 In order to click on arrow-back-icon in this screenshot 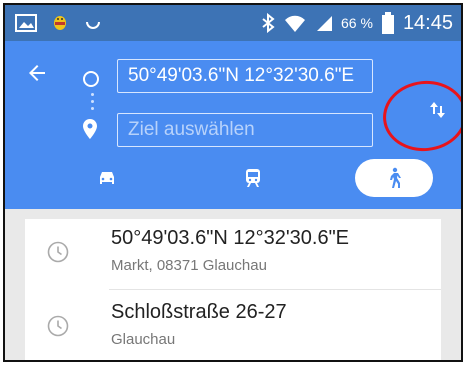, I will do `click(37, 73)`.